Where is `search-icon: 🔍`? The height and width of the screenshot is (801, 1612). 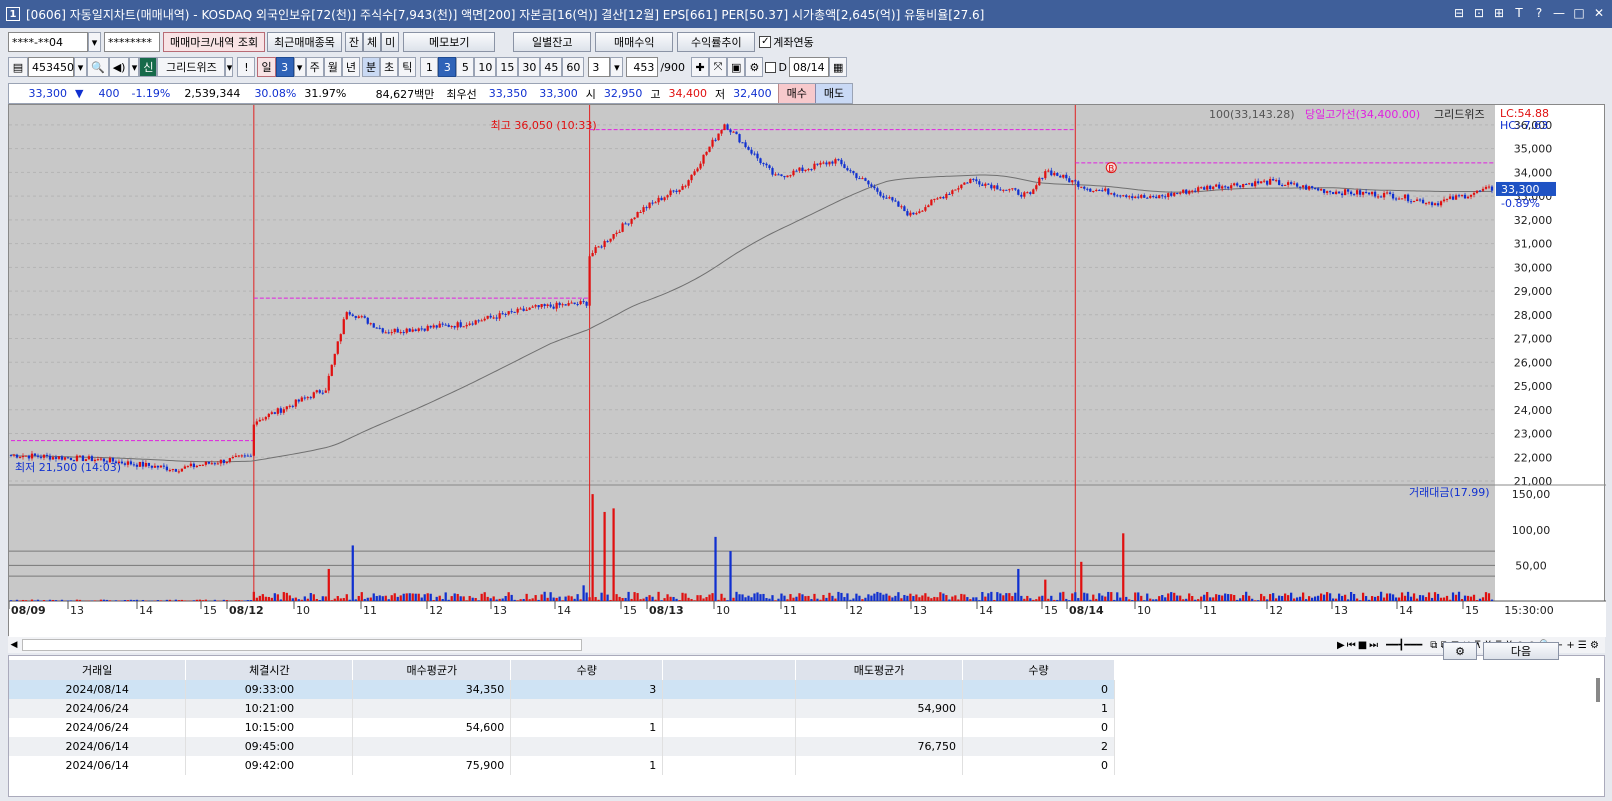 search-icon: 🔍 is located at coordinates (98, 67).